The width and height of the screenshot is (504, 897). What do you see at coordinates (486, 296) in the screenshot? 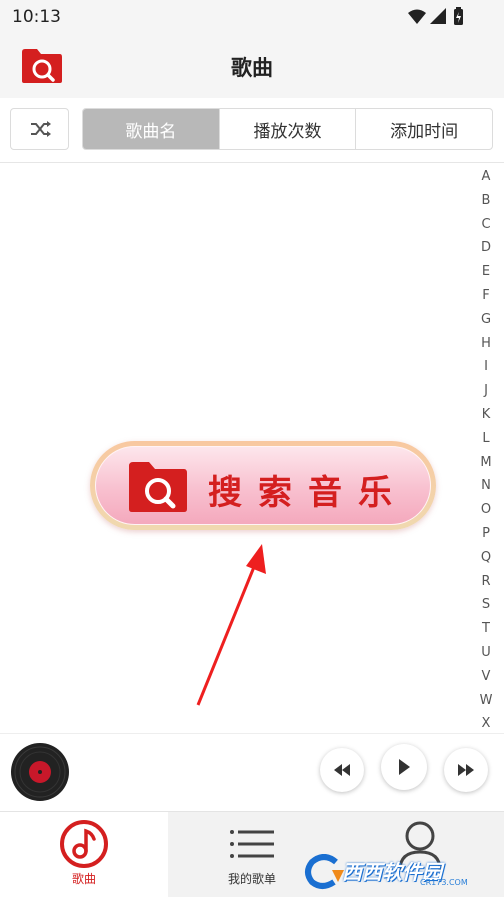
I see `alpha-index-letter: F` at bounding box center [486, 296].